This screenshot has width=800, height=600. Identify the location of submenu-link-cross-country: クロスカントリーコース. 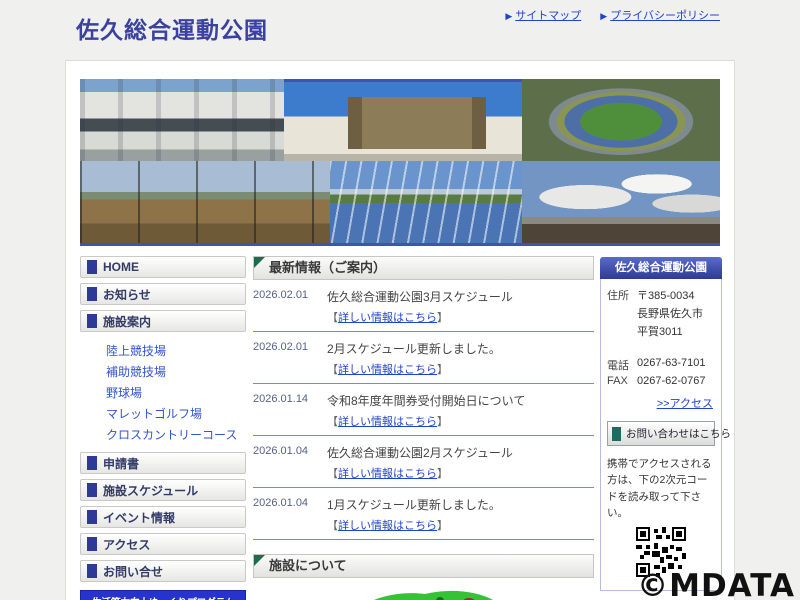
(176, 434).